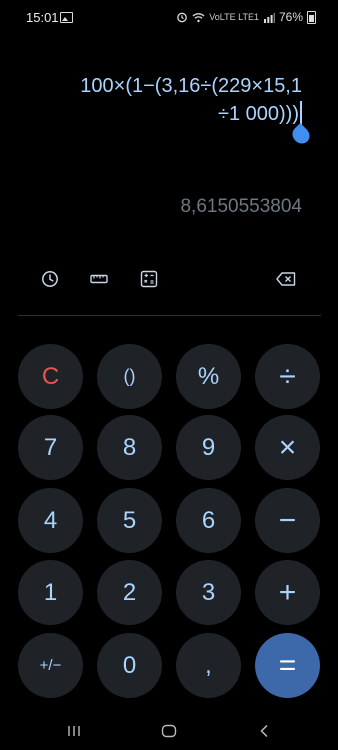 The width and height of the screenshot is (338, 750). What do you see at coordinates (182, 17) in the screenshot?
I see `alarm-icon` at bounding box center [182, 17].